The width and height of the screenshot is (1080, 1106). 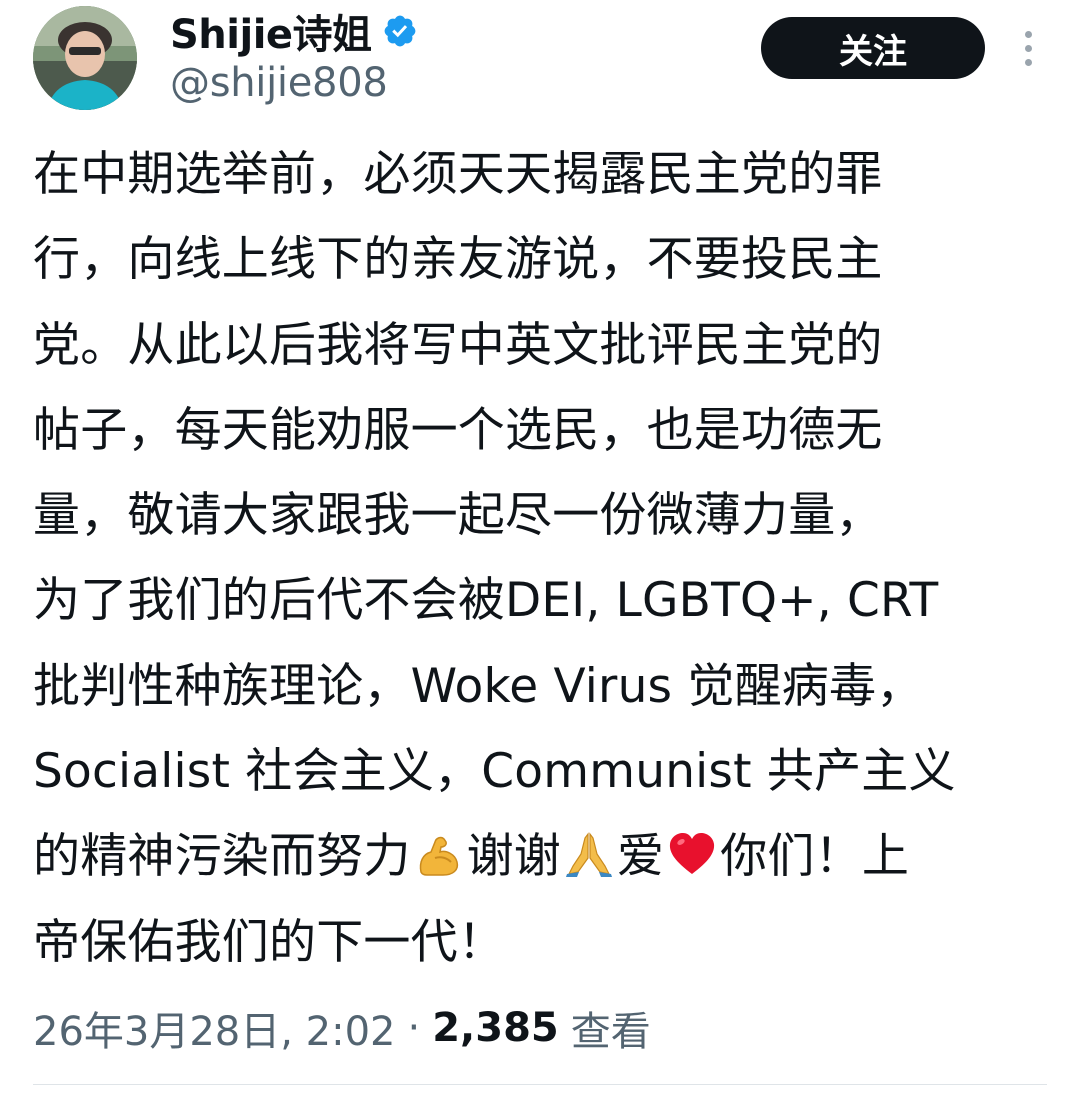 I want to click on views-count: 2,385, so click(x=495, y=1028).